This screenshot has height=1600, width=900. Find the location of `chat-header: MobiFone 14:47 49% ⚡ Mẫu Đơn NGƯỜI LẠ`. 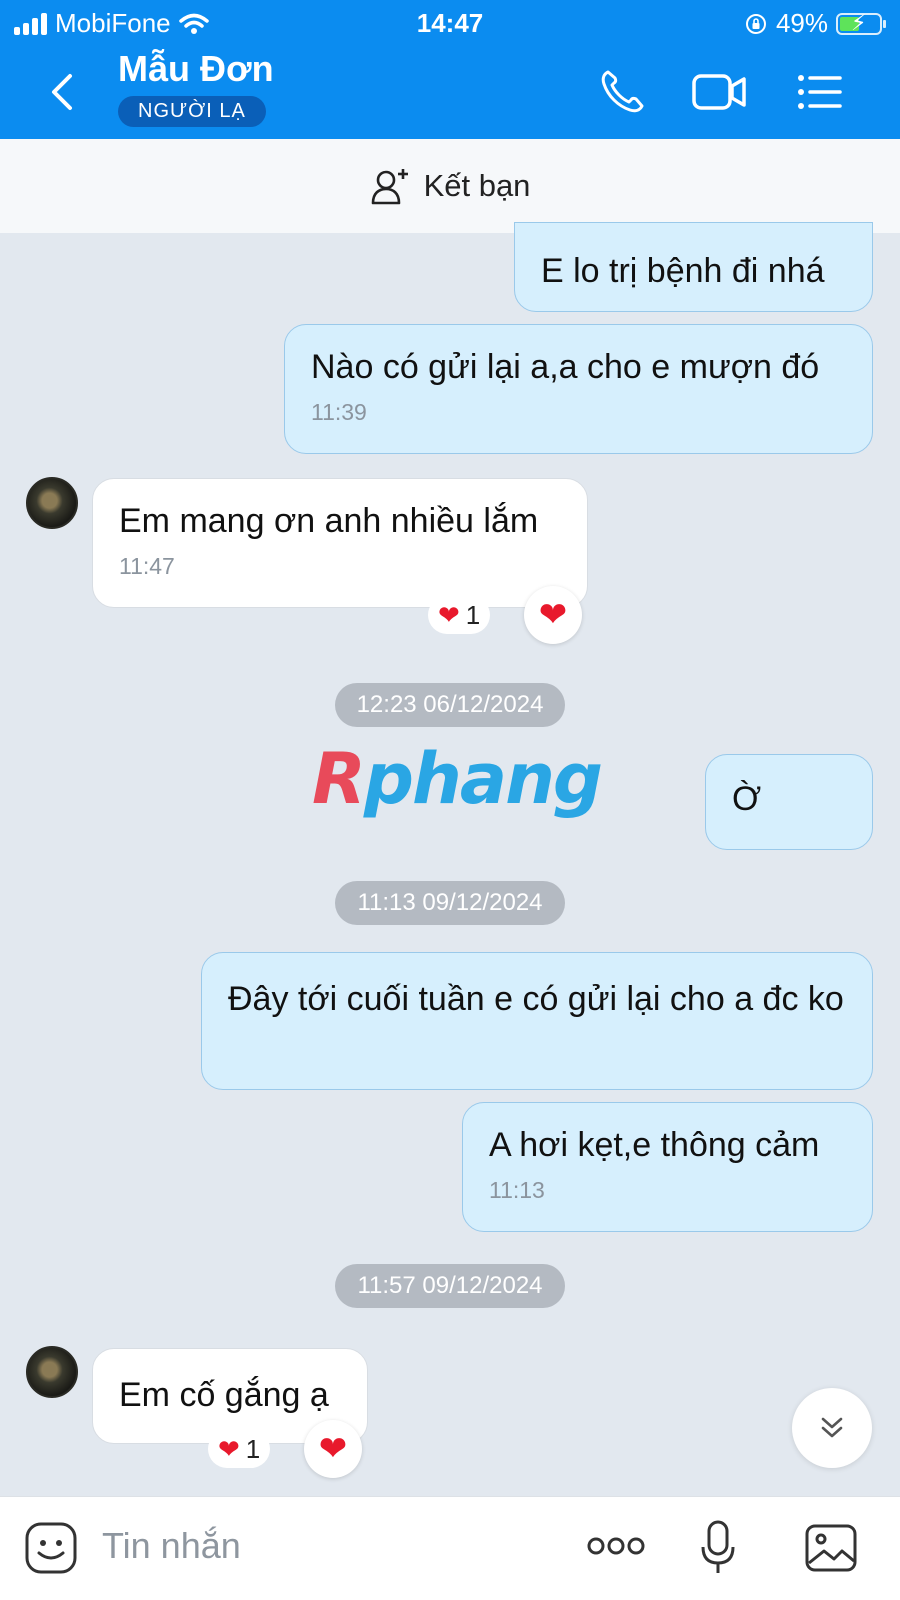

chat-header: MobiFone 14:47 49% ⚡ Mẫu Đơn NGƯỜI LẠ is located at coordinates (450, 69).